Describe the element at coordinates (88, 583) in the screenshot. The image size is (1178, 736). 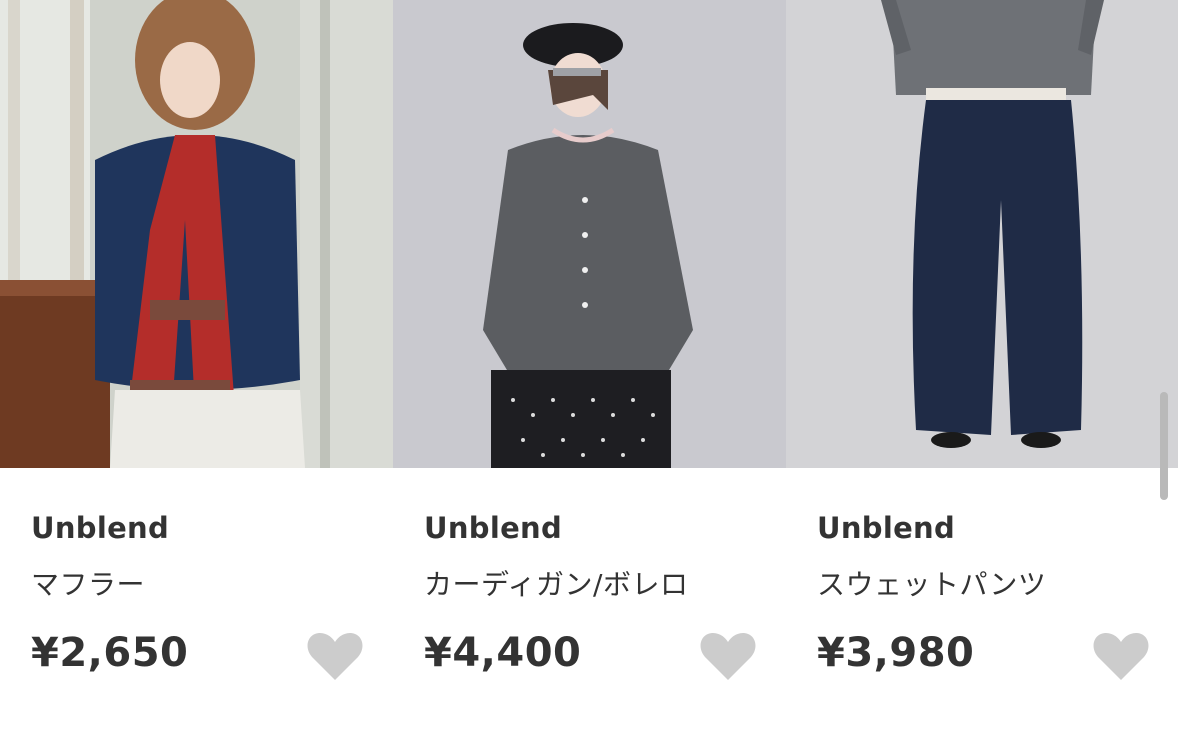
I see `product-name: マフラー` at that location.